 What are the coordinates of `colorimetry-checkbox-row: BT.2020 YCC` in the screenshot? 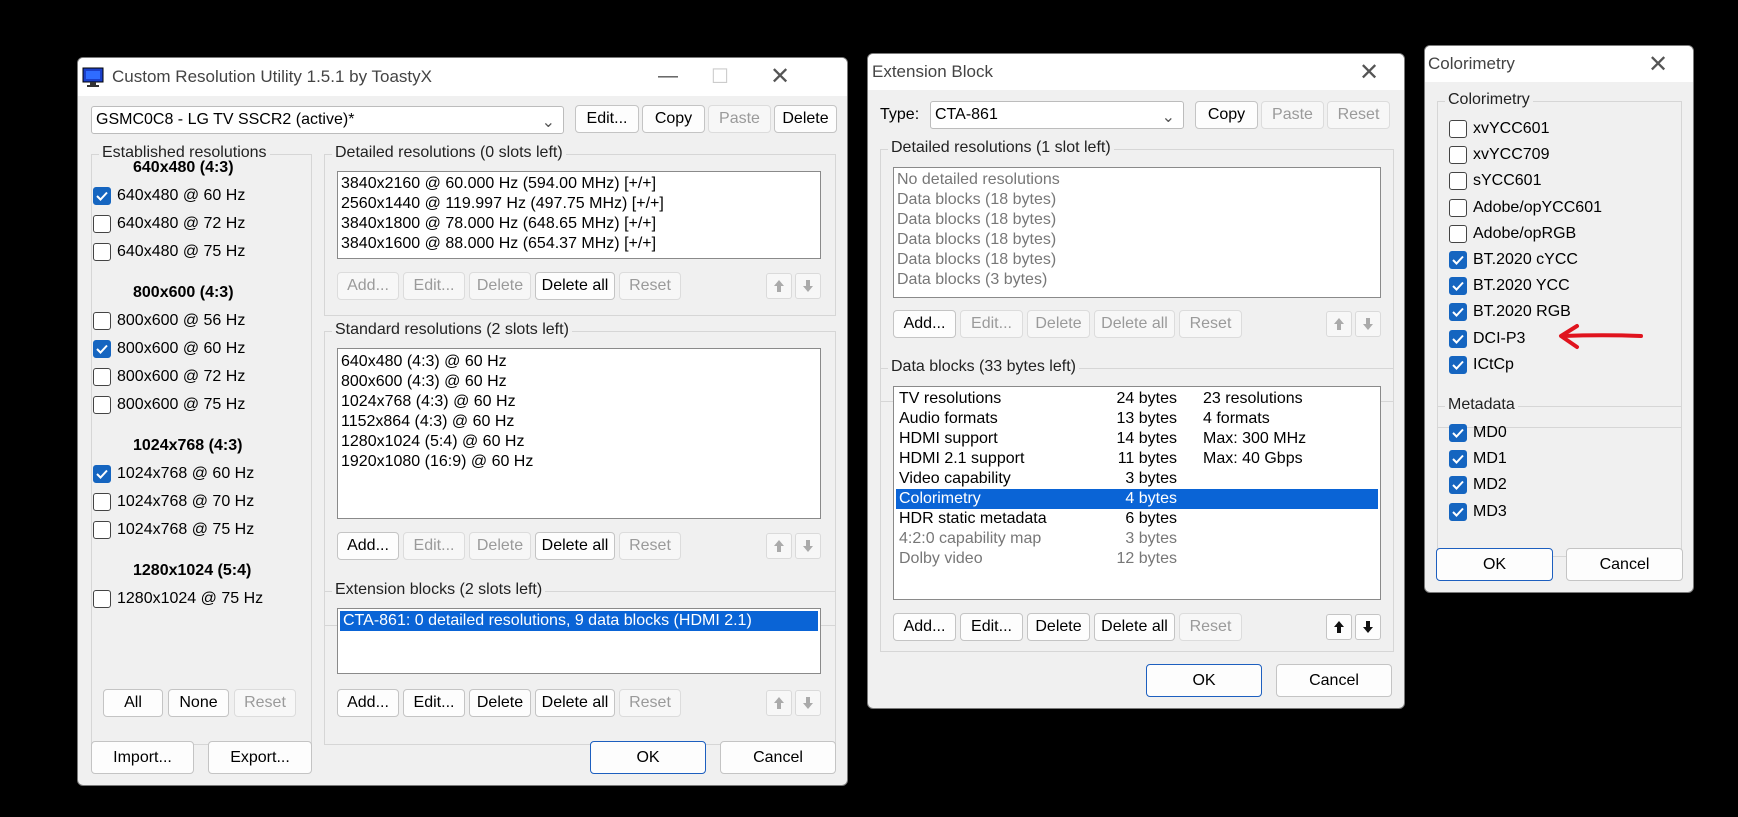 It's located at (1509, 286).